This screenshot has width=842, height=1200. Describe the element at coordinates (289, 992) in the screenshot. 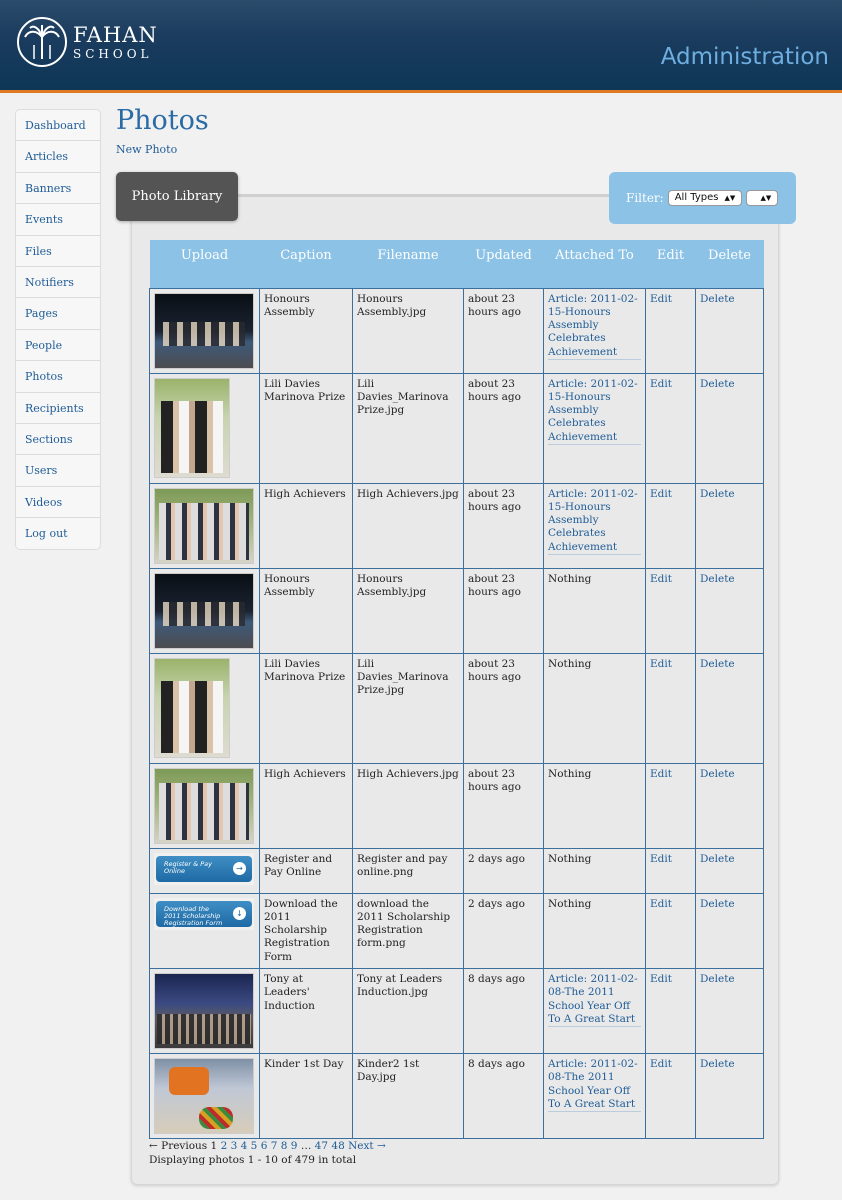

I see `caption-text: Tony at Leaders' Induction` at that location.